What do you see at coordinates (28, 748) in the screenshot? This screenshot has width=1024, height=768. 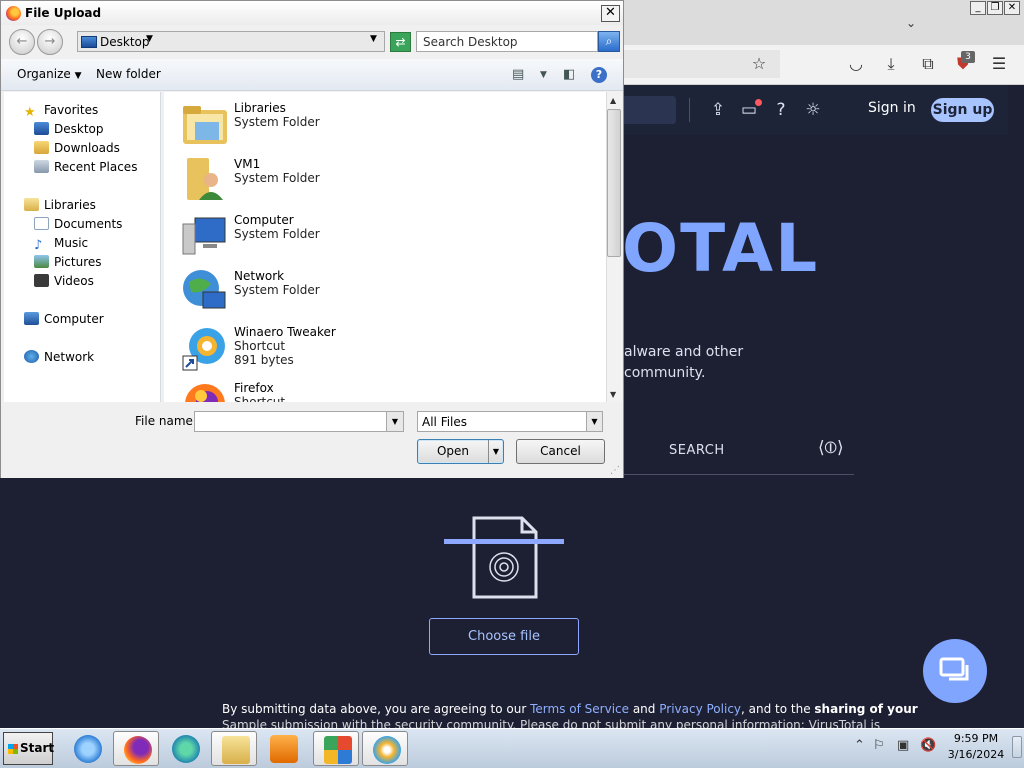 I see `start-button: Start` at bounding box center [28, 748].